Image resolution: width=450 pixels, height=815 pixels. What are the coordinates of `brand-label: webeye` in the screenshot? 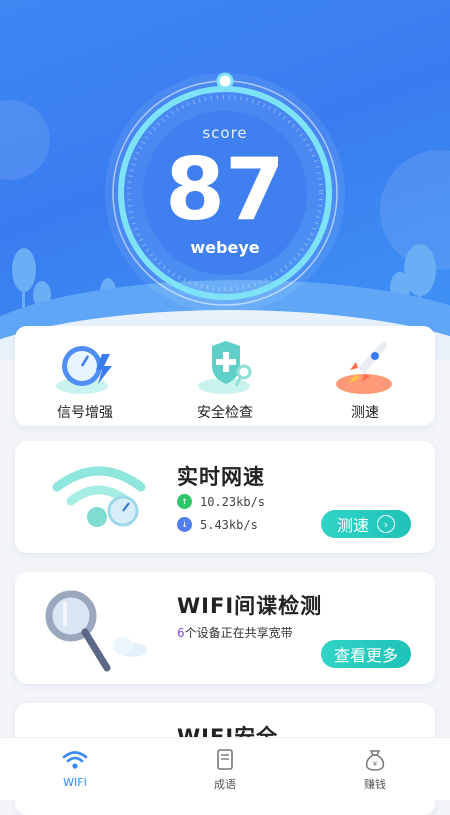 It's located at (225, 247).